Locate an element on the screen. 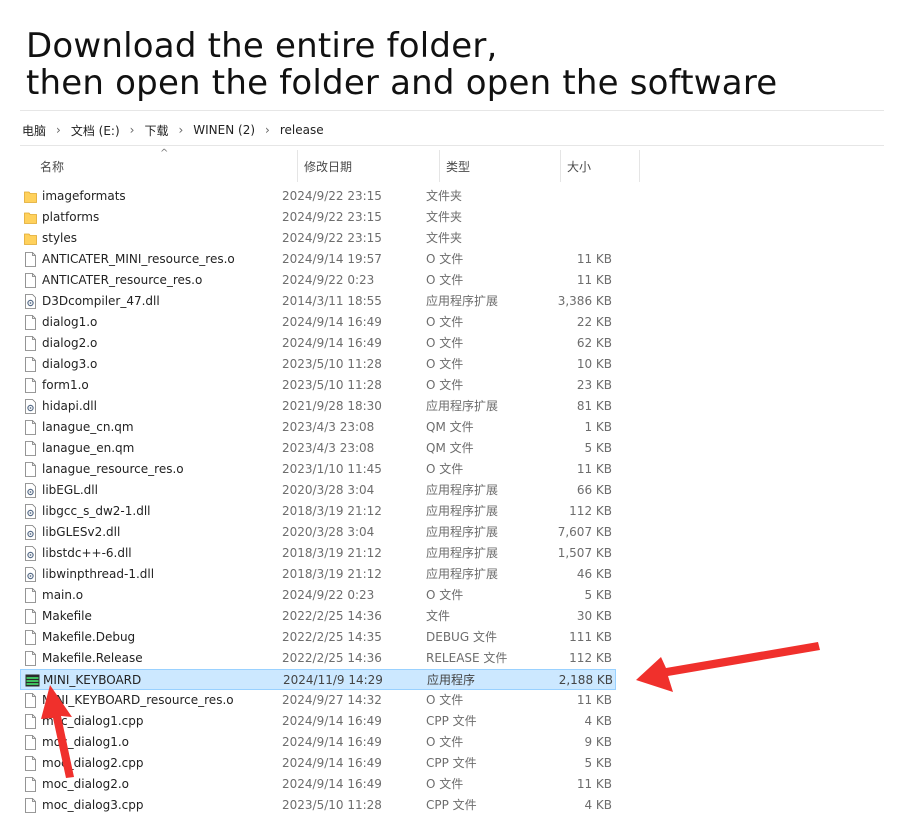 Image resolution: width=900 pixels, height=824 pixels. file-row: Makefile 2022/2/25 14:36 文件 30 KB is located at coordinates (318, 616).